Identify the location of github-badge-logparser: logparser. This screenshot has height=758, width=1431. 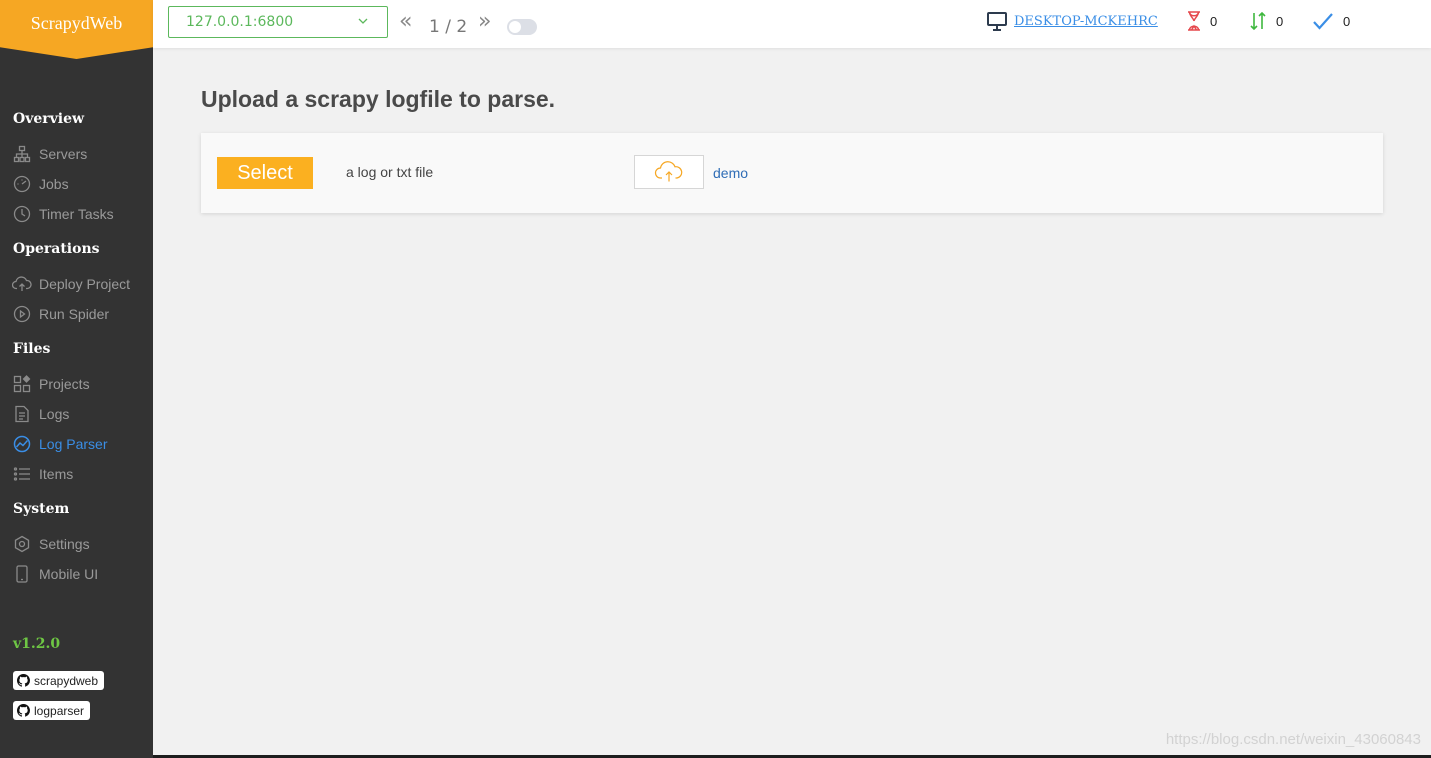
(52, 710).